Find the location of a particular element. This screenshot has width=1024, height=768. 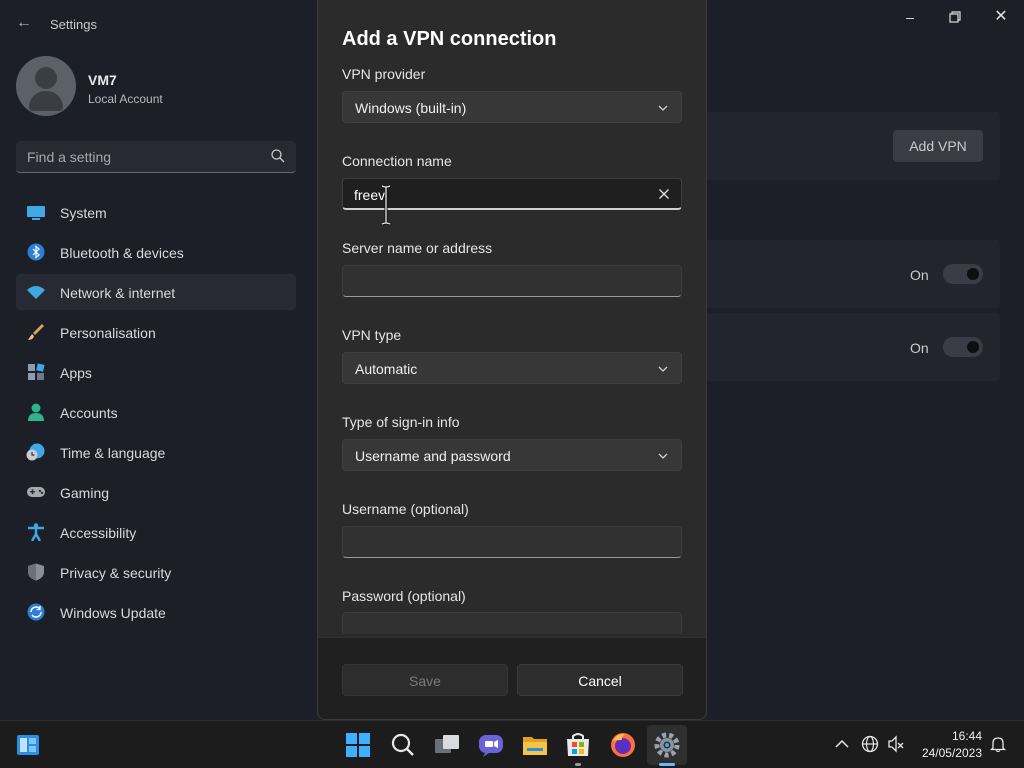

shield-icon is located at coordinates (36, 572).